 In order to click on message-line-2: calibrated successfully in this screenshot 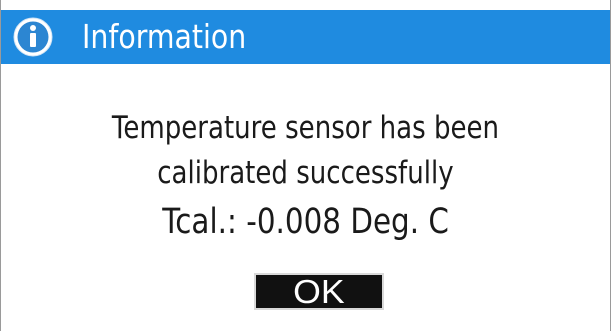, I will do `click(305, 173)`.